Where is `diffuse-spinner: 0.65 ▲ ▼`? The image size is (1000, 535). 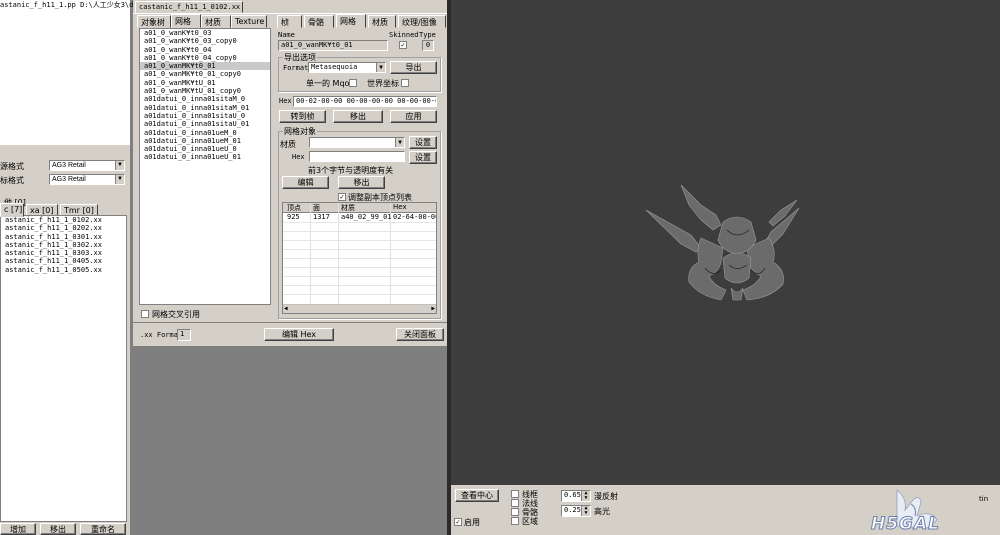
diffuse-spinner: 0.65 ▲ ▼ is located at coordinates (576, 496).